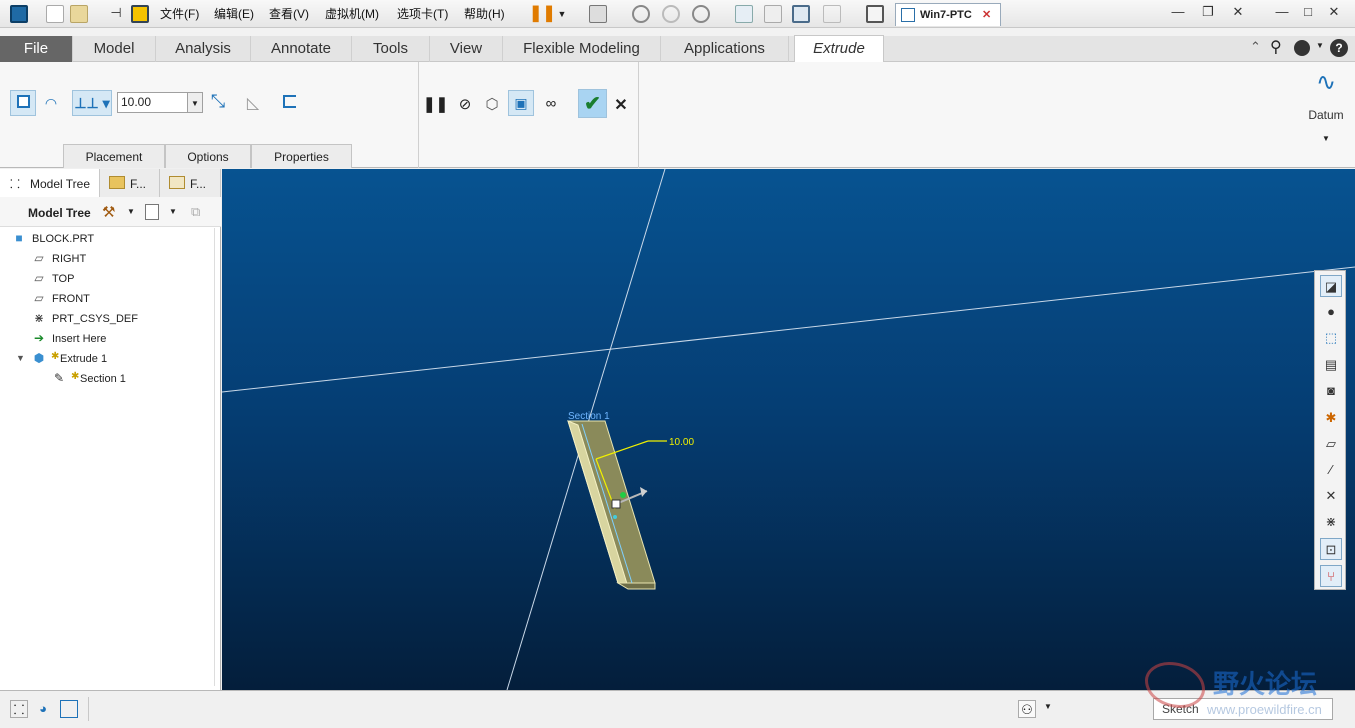 The image size is (1355, 728). Describe the element at coordinates (492, 103) in the screenshot. I see `preview-geometry-button: ⬡` at that location.